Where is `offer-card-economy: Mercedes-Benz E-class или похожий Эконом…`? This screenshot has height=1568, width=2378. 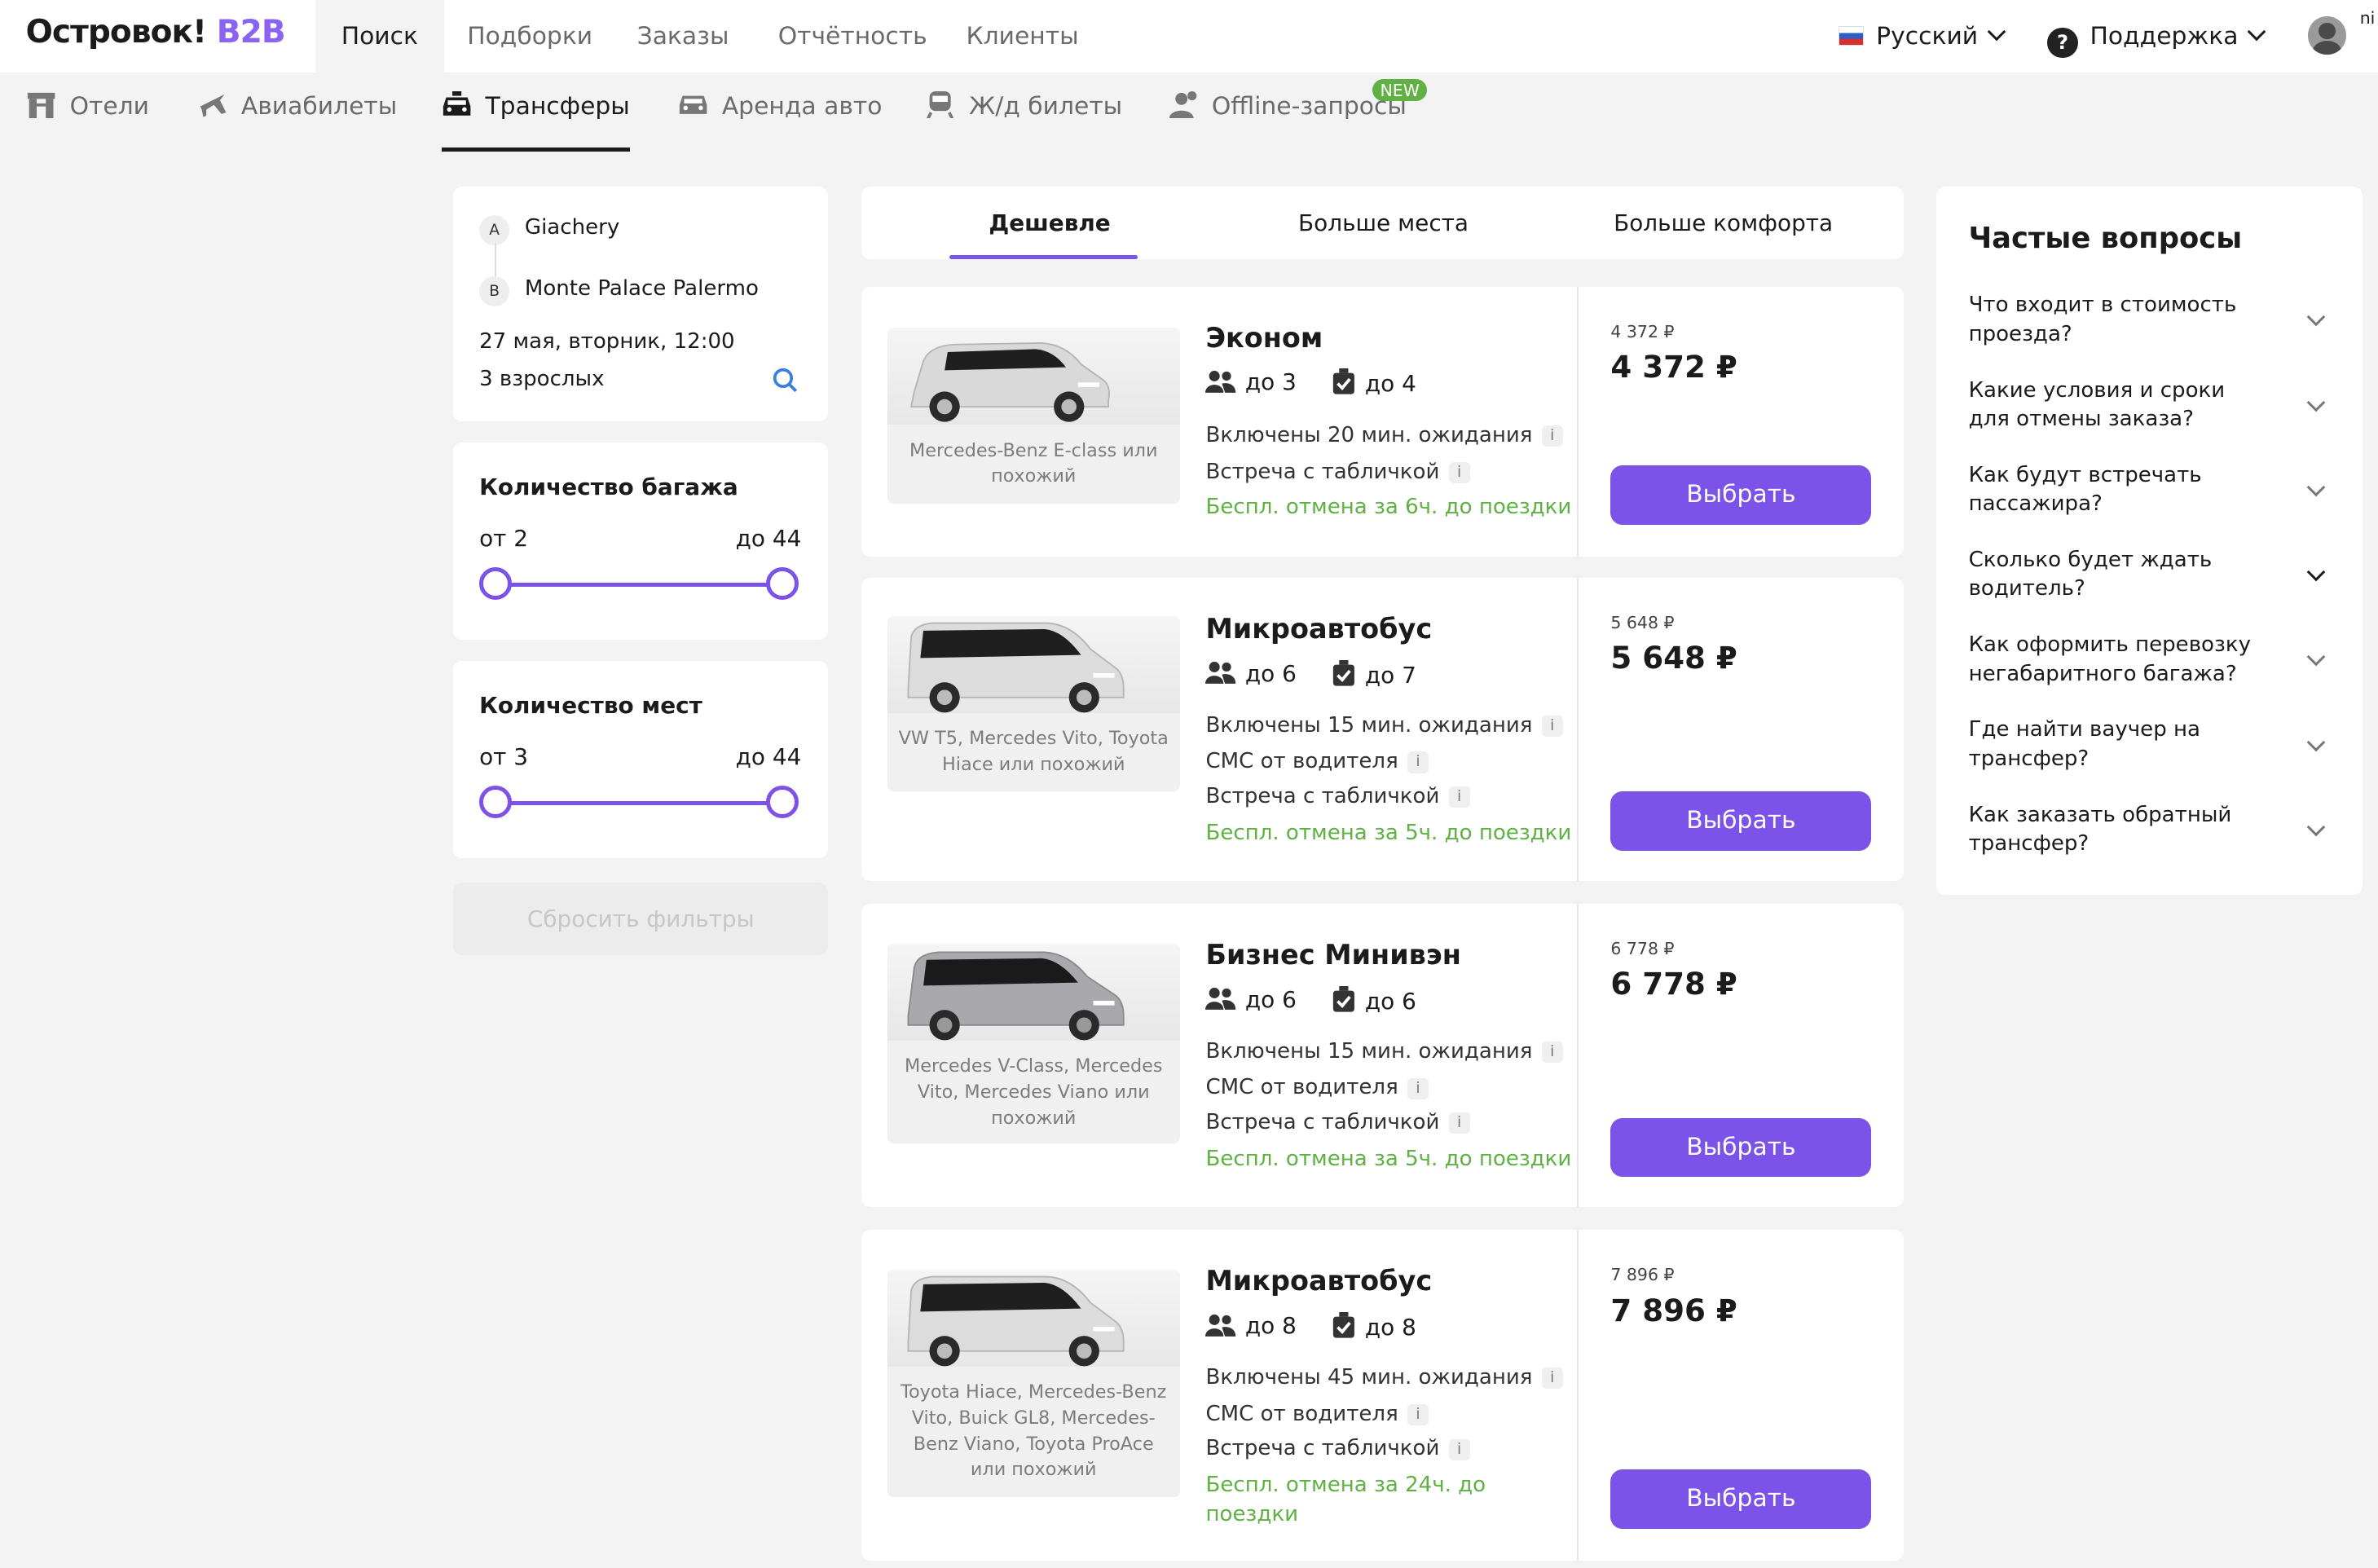
offer-card-economy: Mercedes-Benz E-class или похожий Эконом… is located at coordinates (1382, 421).